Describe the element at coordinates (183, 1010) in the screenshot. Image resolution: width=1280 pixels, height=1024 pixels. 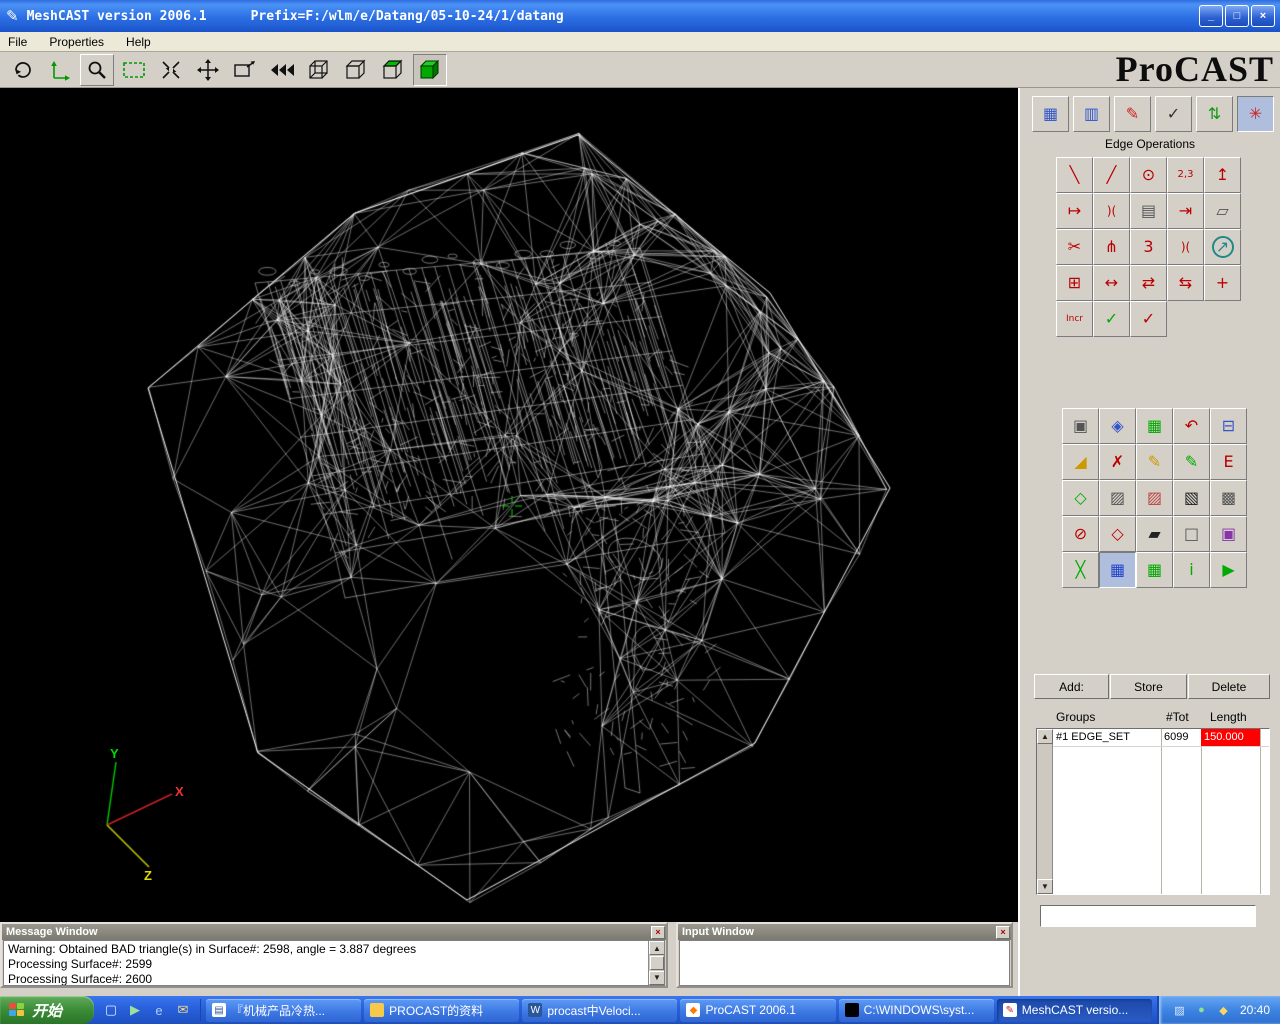
I see `quick-launch-mail: ✉` at that location.